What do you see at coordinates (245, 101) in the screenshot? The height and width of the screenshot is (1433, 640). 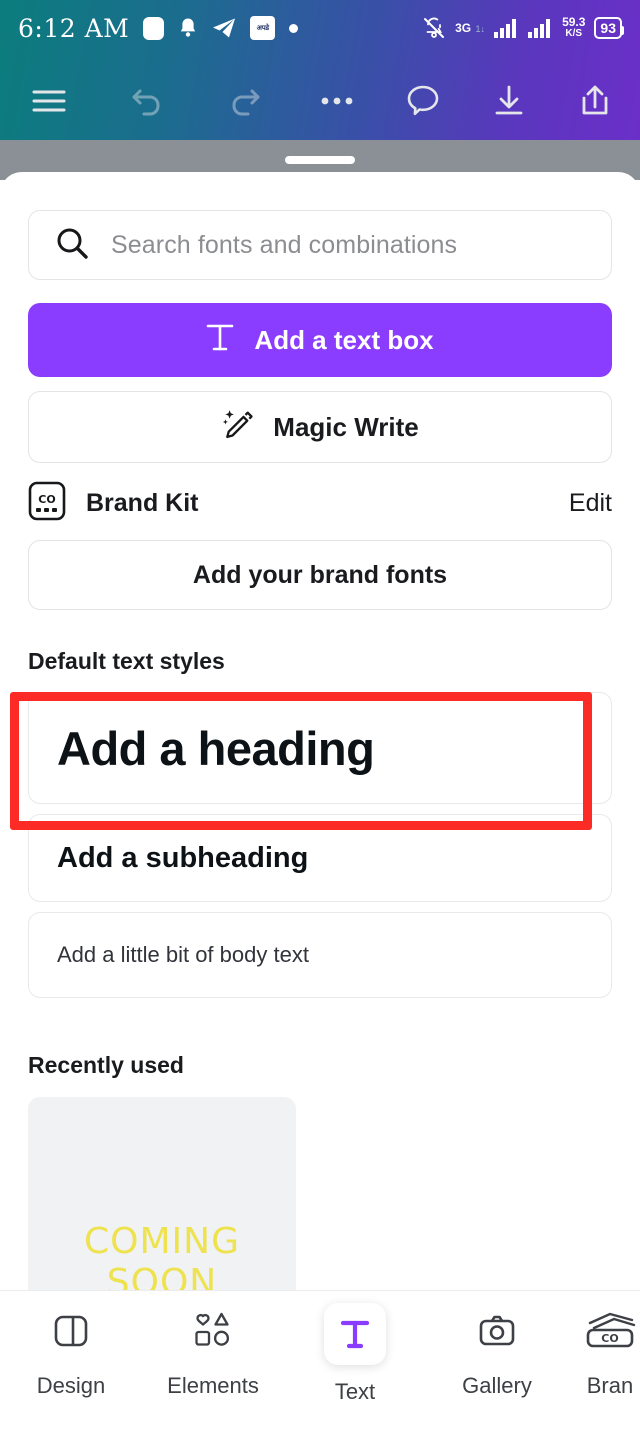 I see `redo-icon` at bounding box center [245, 101].